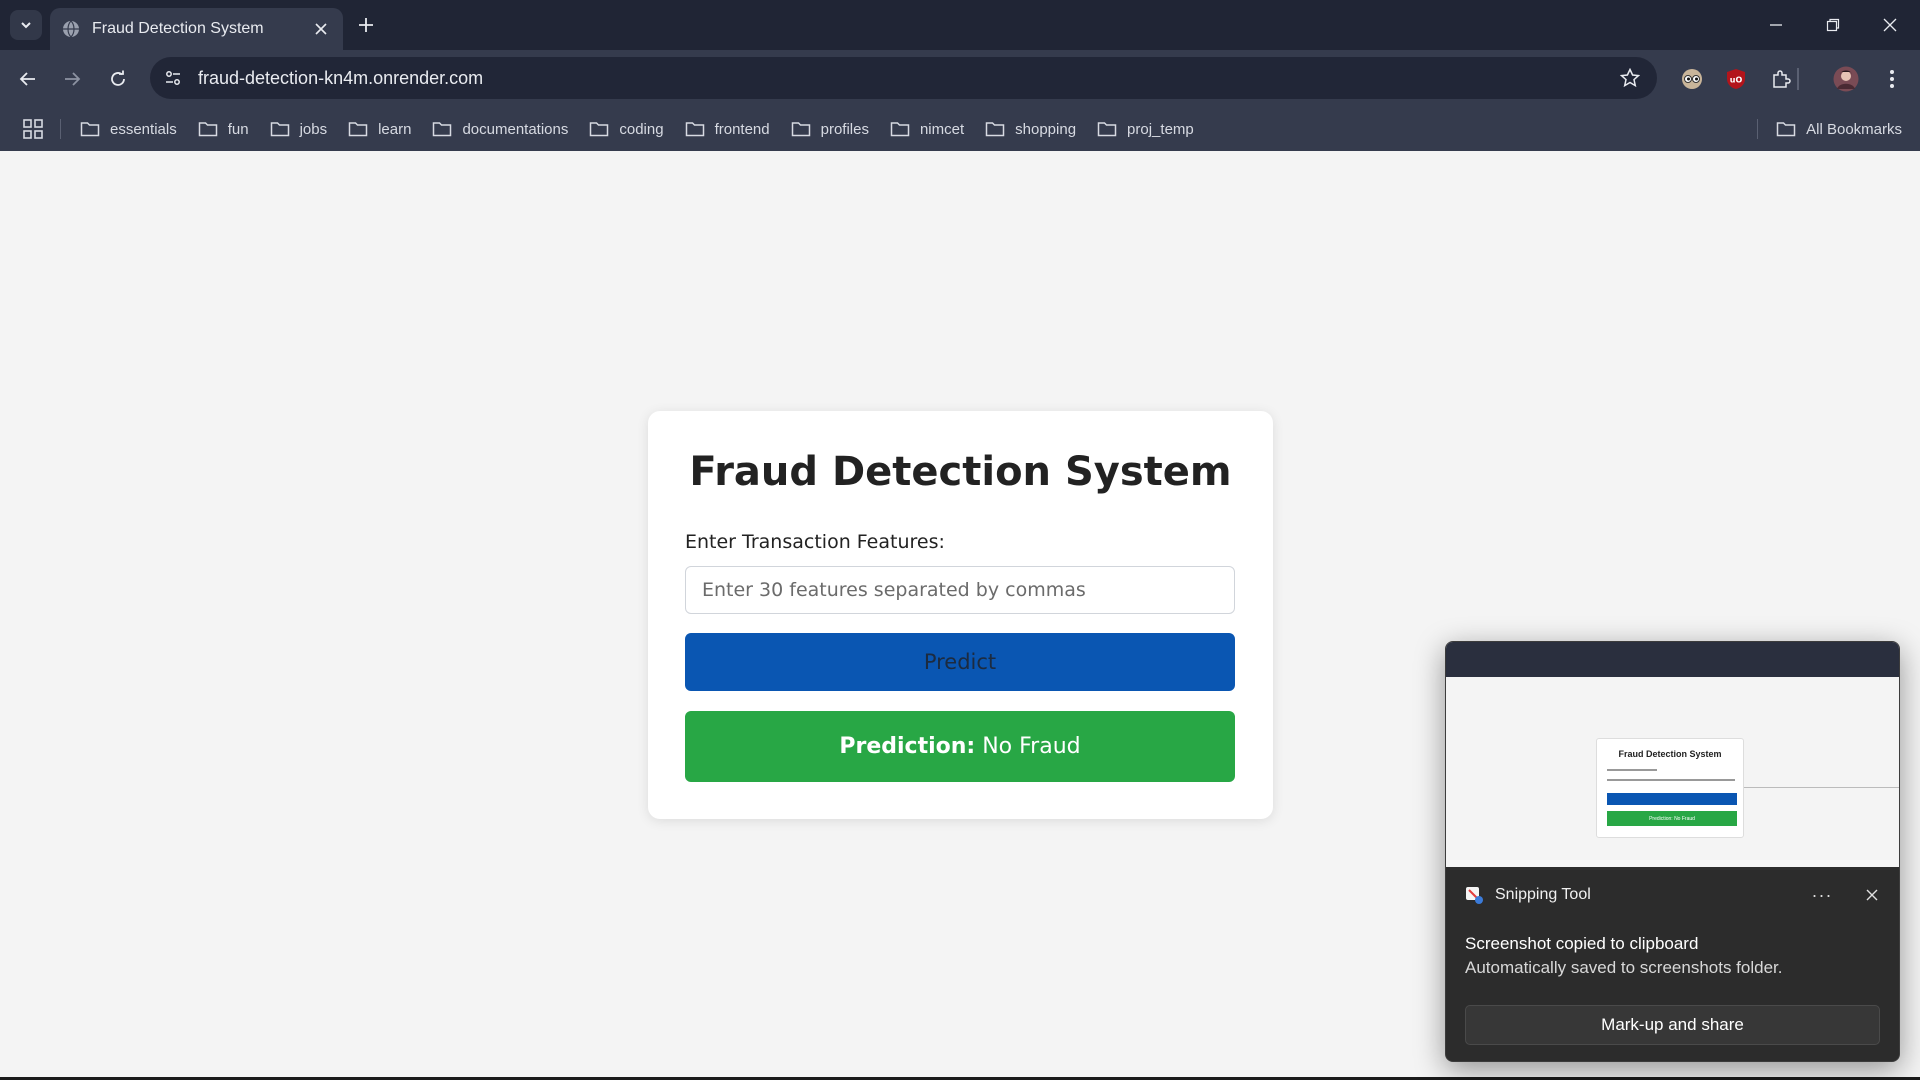 The height and width of the screenshot is (1080, 1920). I want to click on bookmark-folder-profiles: profiles, so click(830, 129).